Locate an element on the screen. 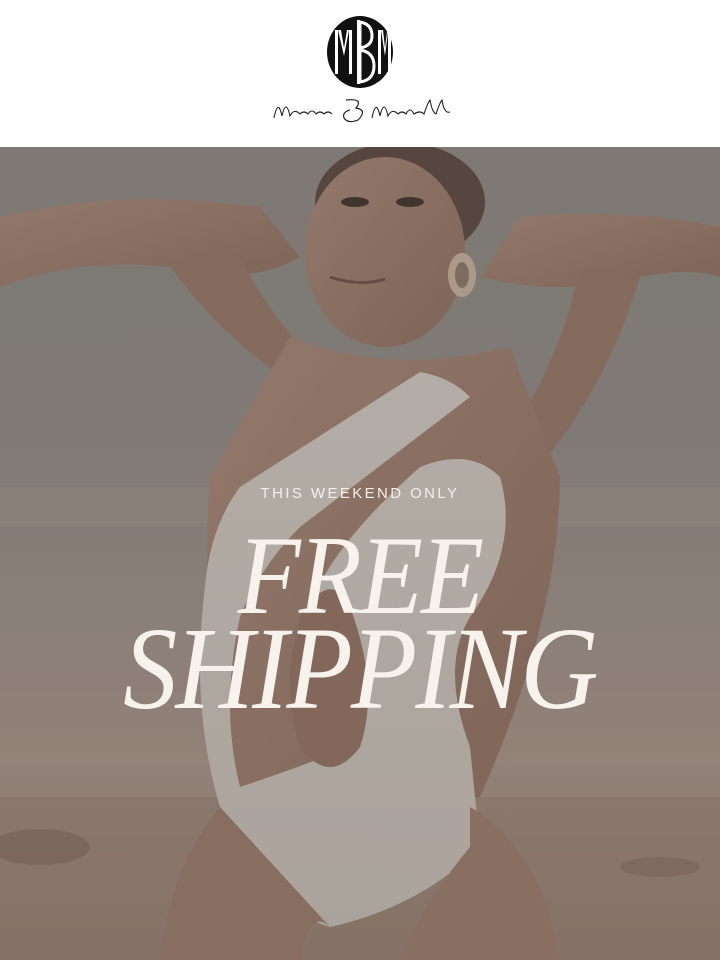 The width and height of the screenshot is (720, 960). marcia-b-maxwell-signature is located at coordinates (362, 110).